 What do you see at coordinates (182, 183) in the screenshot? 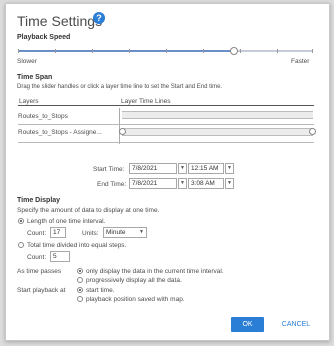
I see `end-date-dropdown: ▼` at bounding box center [182, 183].